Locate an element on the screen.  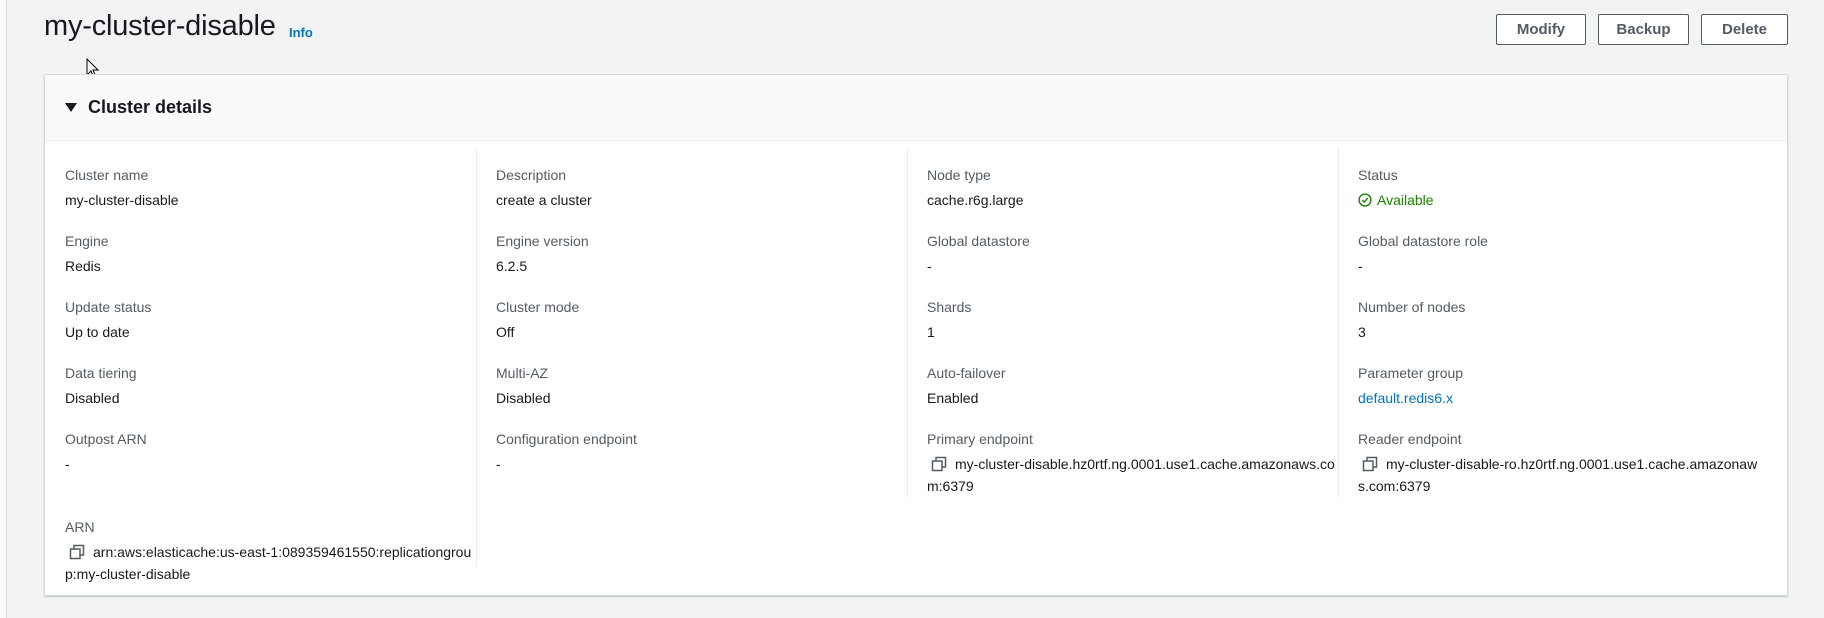
field-data-tiering: Data tiering Disabled is located at coordinates (265, 386).